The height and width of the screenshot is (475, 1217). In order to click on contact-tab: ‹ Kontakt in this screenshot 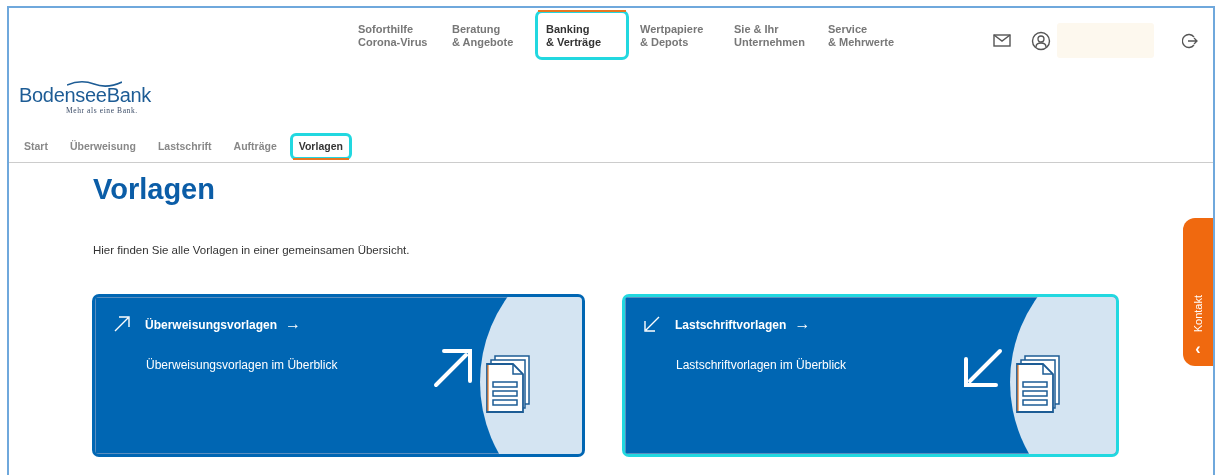, I will do `click(1198, 292)`.